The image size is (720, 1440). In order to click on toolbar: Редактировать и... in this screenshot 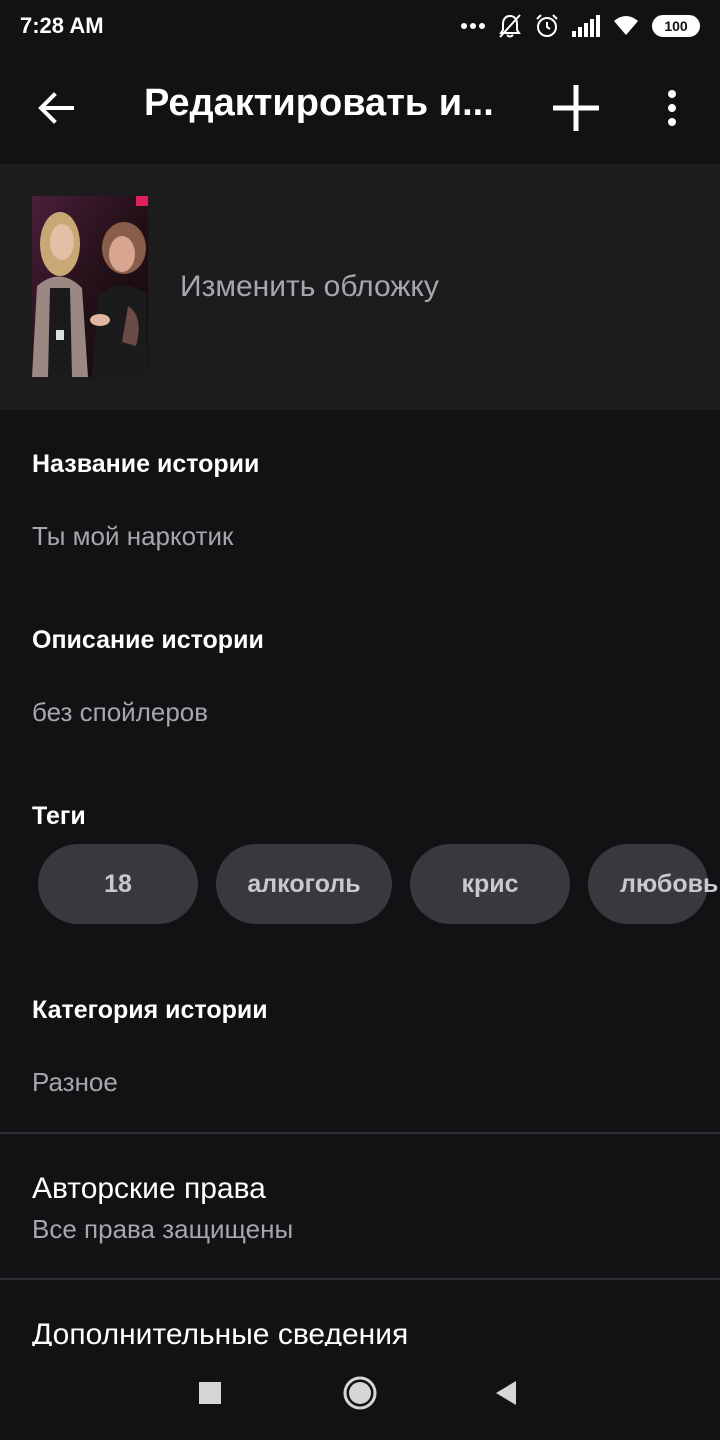, I will do `click(360, 108)`.